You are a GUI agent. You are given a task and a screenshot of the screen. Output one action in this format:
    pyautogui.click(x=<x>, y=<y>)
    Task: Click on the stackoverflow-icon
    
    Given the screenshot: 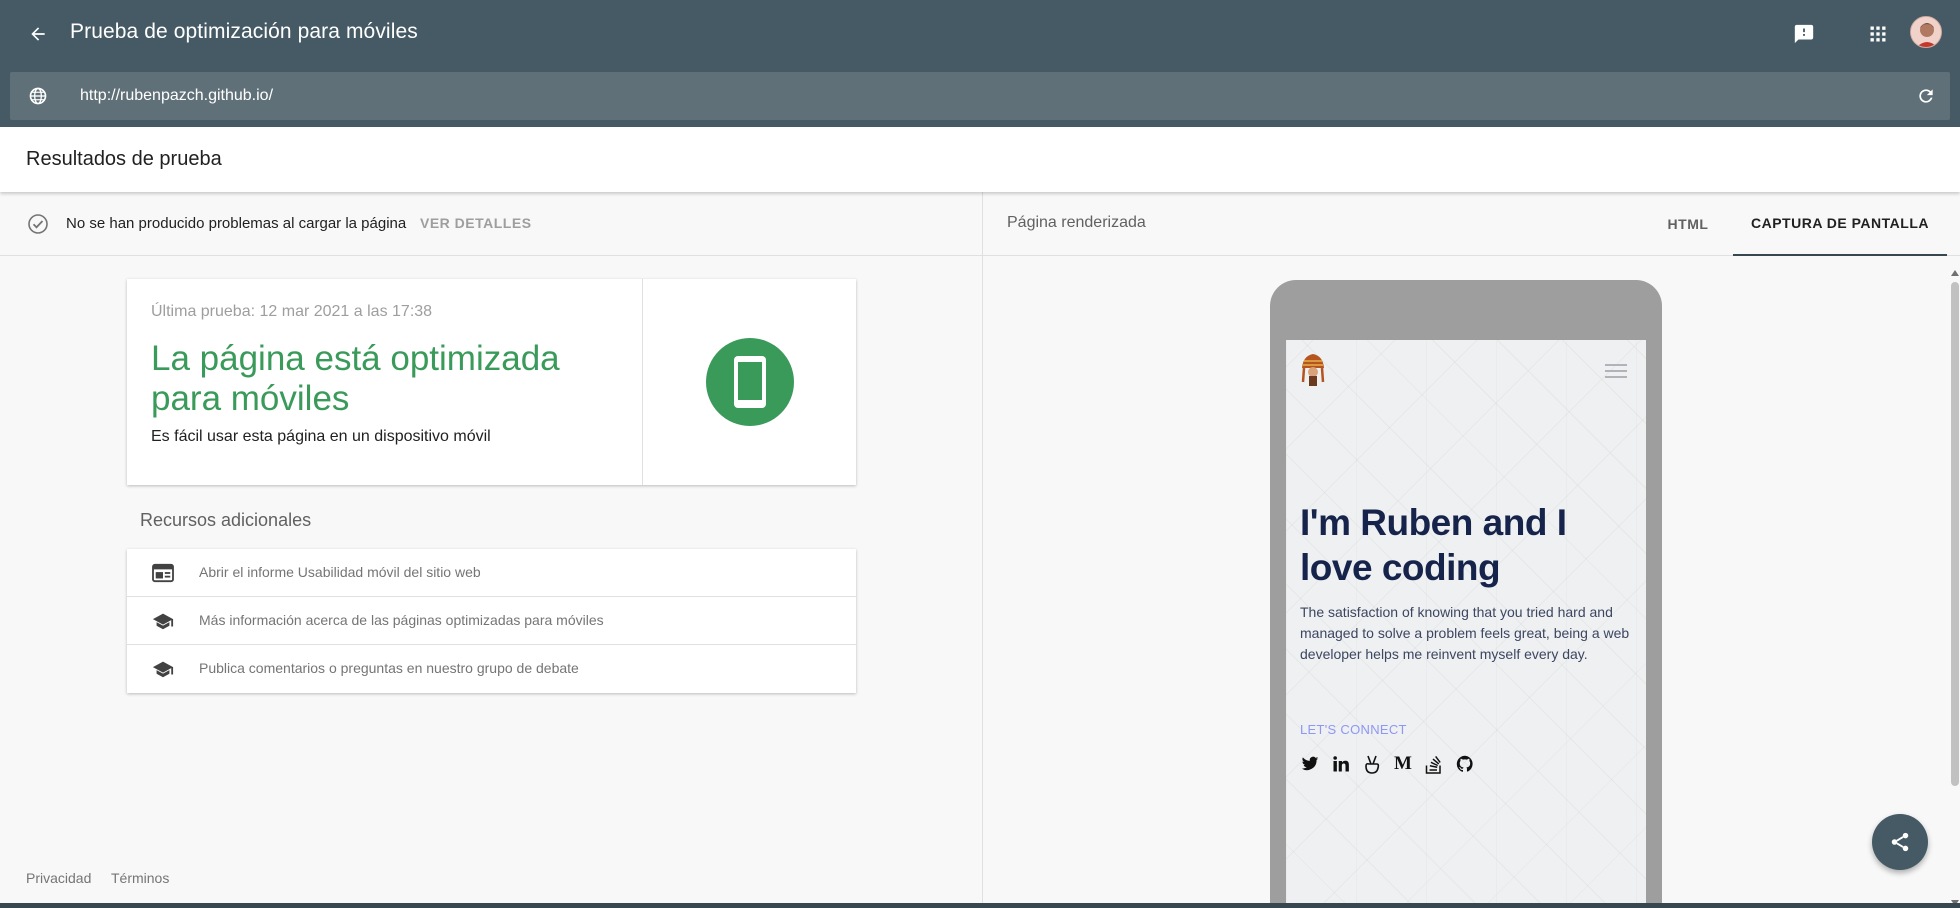 What is the action you would take?
    pyautogui.click(x=1434, y=764)
    